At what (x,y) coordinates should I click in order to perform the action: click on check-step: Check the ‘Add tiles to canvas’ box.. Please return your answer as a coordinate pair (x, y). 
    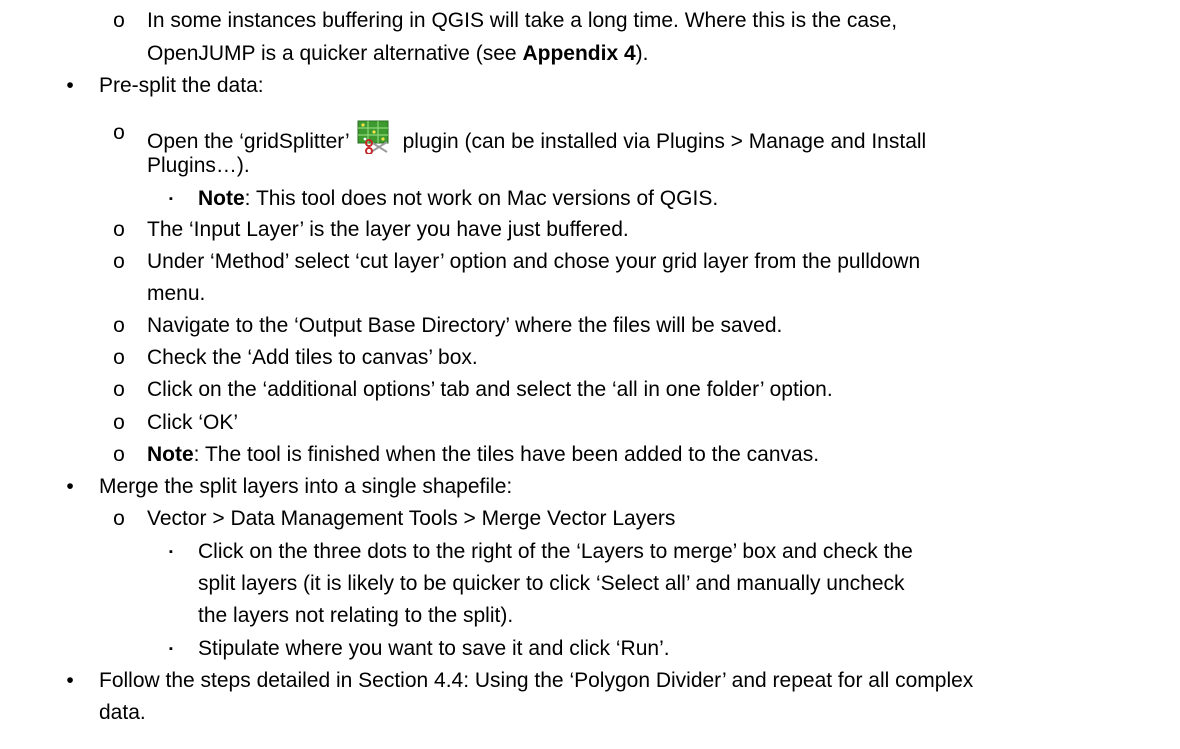
    Looking at the image, I should click on (312, 357).